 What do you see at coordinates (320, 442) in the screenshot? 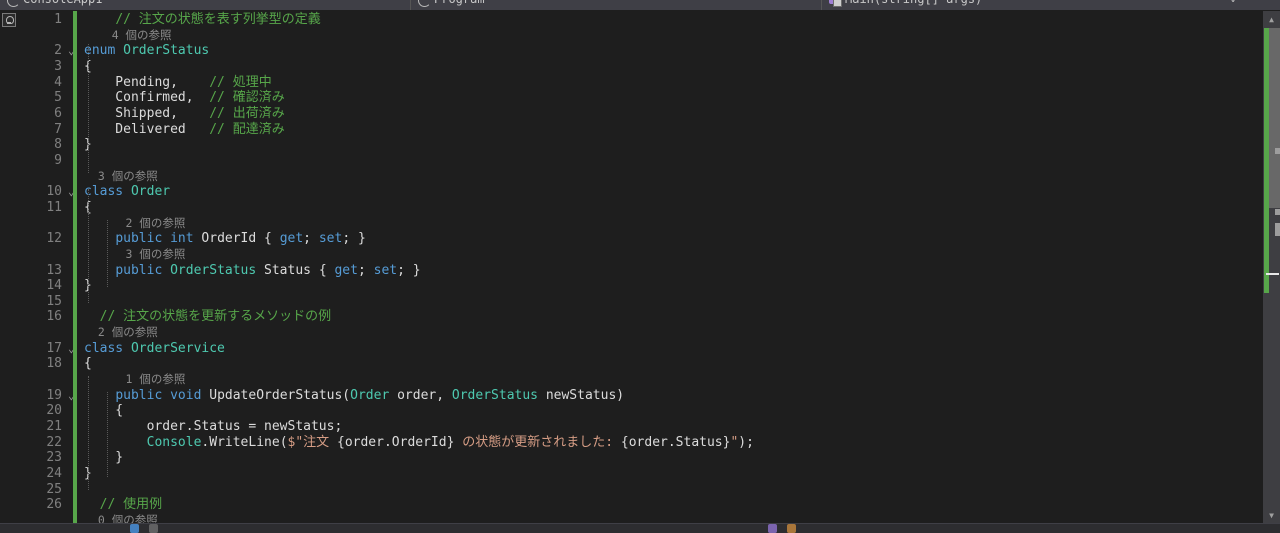
I see `code-token-str: 注文` at bounding box center [320, 442].